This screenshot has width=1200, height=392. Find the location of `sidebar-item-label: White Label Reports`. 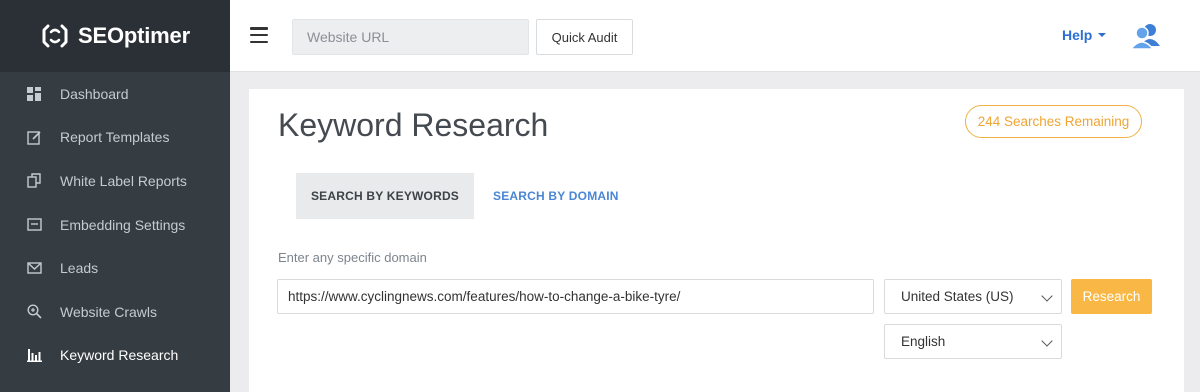

sidebar-item-label: White Label Reports is located at coordinates (123, 180).